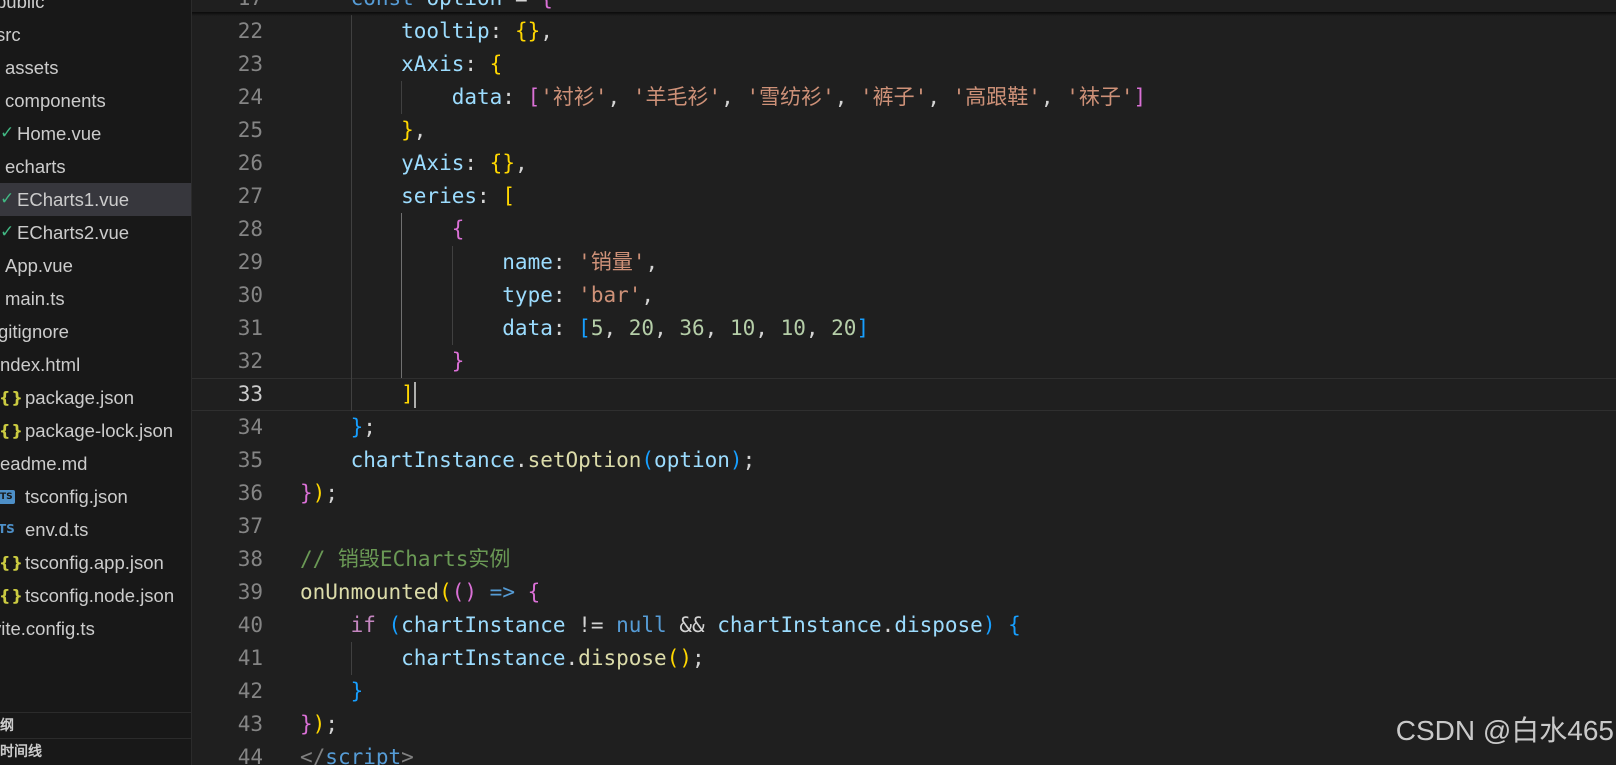  Describe the element at coordinates (382, 163) in the screenshot. I see `code-token: yAxis` at that location.